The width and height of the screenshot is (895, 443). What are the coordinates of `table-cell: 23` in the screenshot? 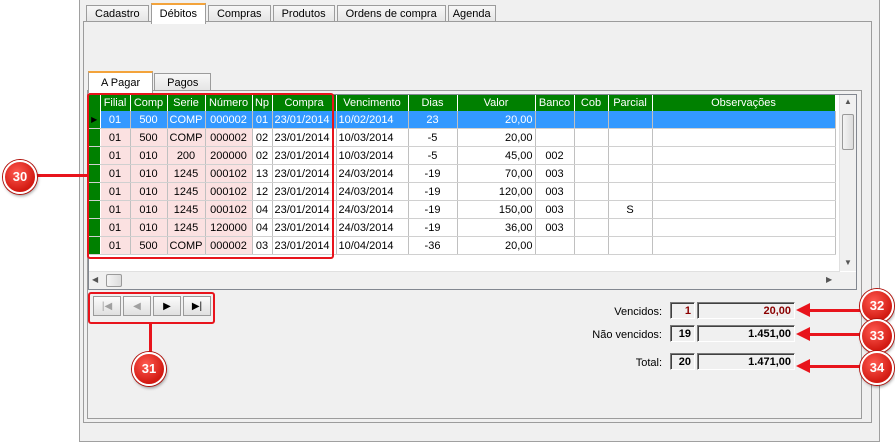 It's located at (433, 120).